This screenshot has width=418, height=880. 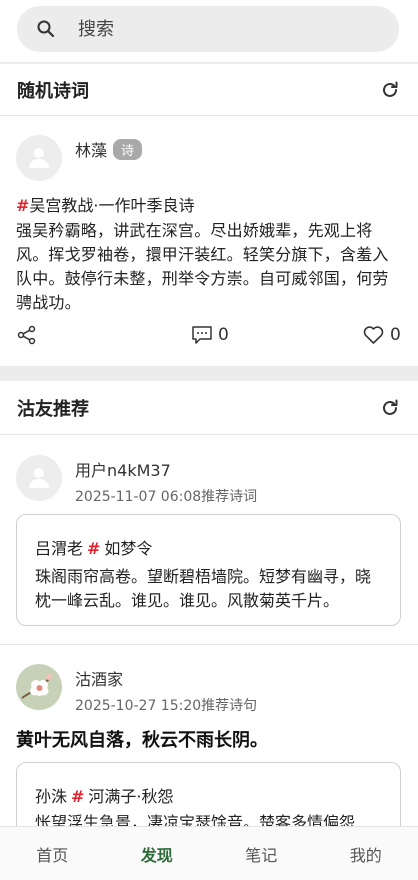 I want to click on quoted-poem-card: 孙洙 # 河满子·秋怨 怅望浮生急景，凄凉宝瑟馀音。楚客多情偏怨, so click(x=208, y=794).